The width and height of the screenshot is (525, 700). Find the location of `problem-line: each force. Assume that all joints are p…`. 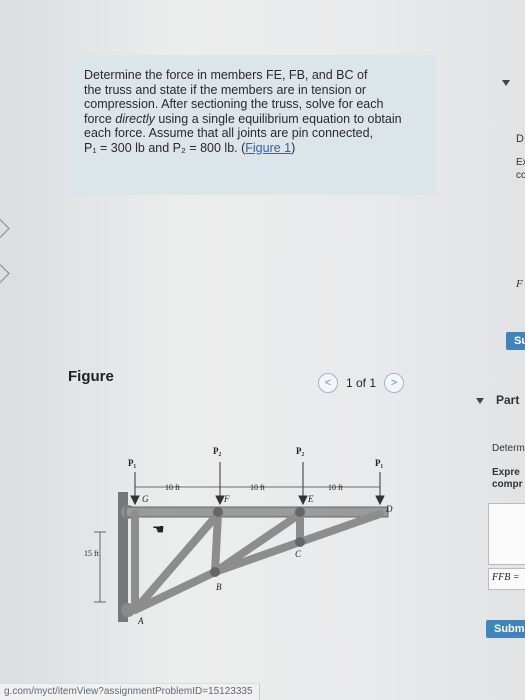

problem-line: each force. Assume that all joints are p… is located at coordinates (229, 133).